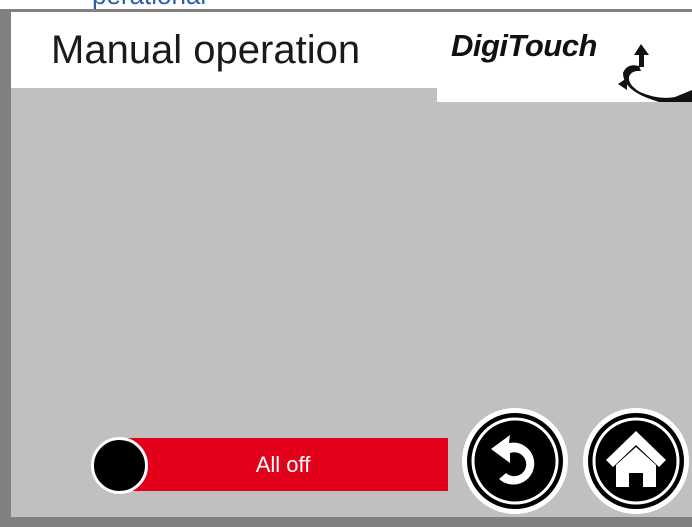 The width and height of the screenshot is (692, 527). I want to click on toggle-label: All off, so click(283, 464).